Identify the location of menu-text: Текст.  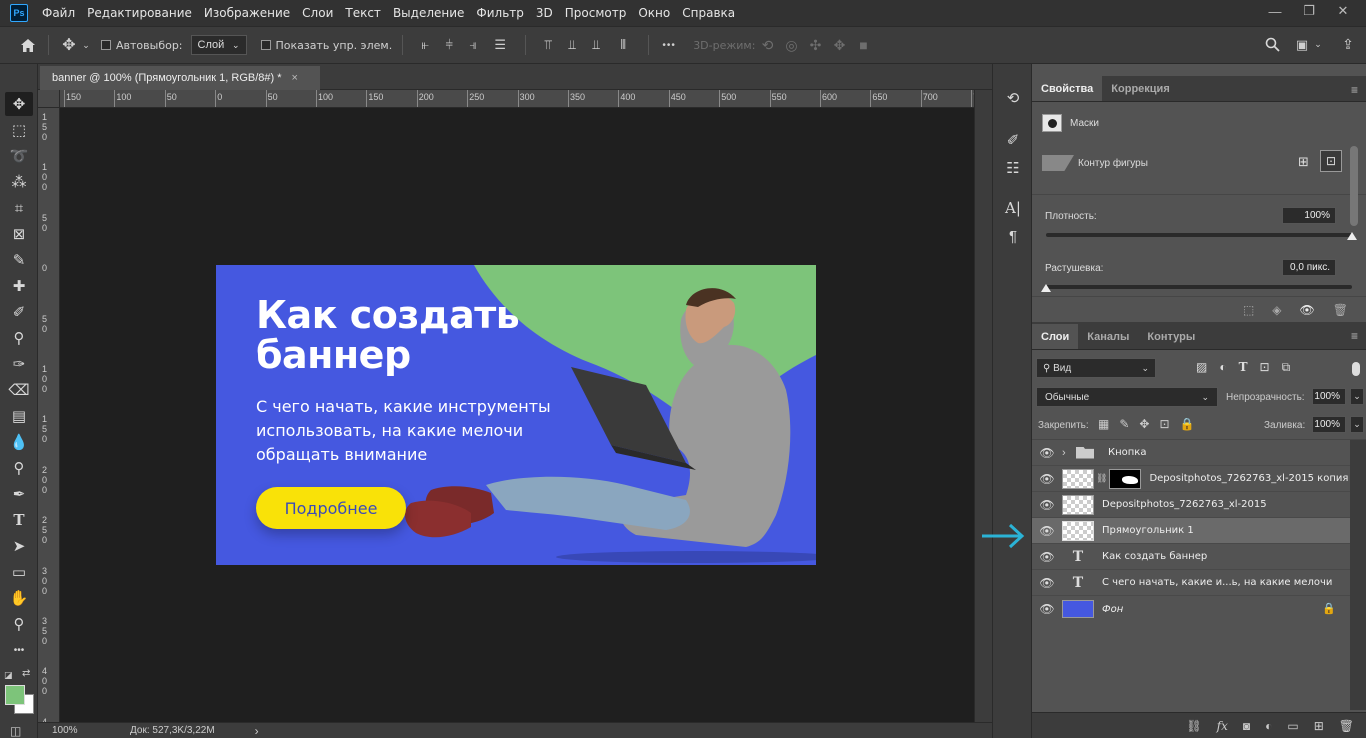
(363, 13).